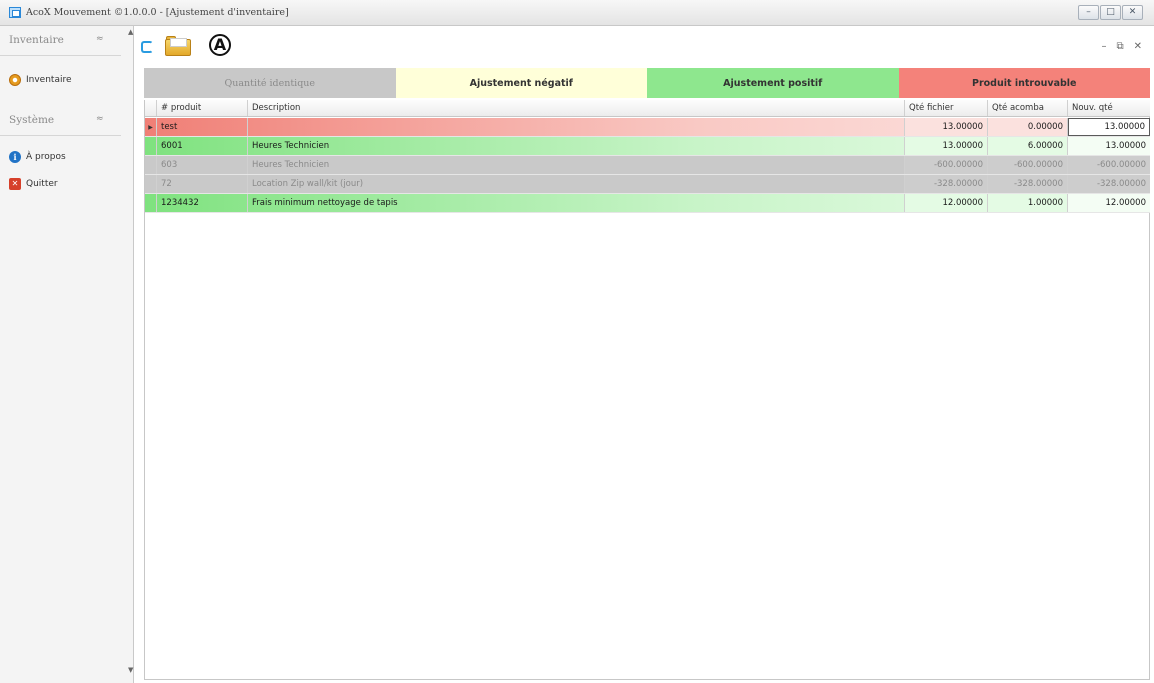 The image size is (1154, 683). What do you see at coordinates (773, 83) in the screenshot?
I see `legend-ajustement-positif: Ajustement positif` at bounding box center [773, 83].